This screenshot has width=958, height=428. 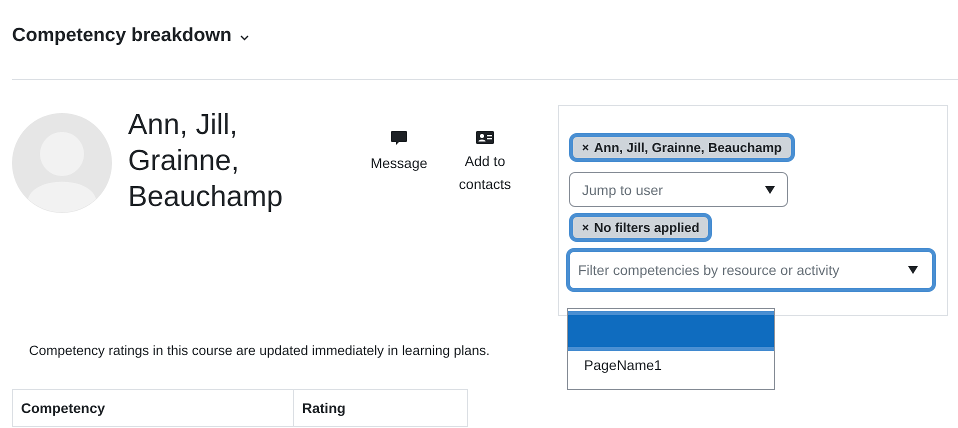 What do you see at coordinates (671, 365) in the screenshot?
I see `dropdown-option: PageName1` at bounding box center [671, 365].